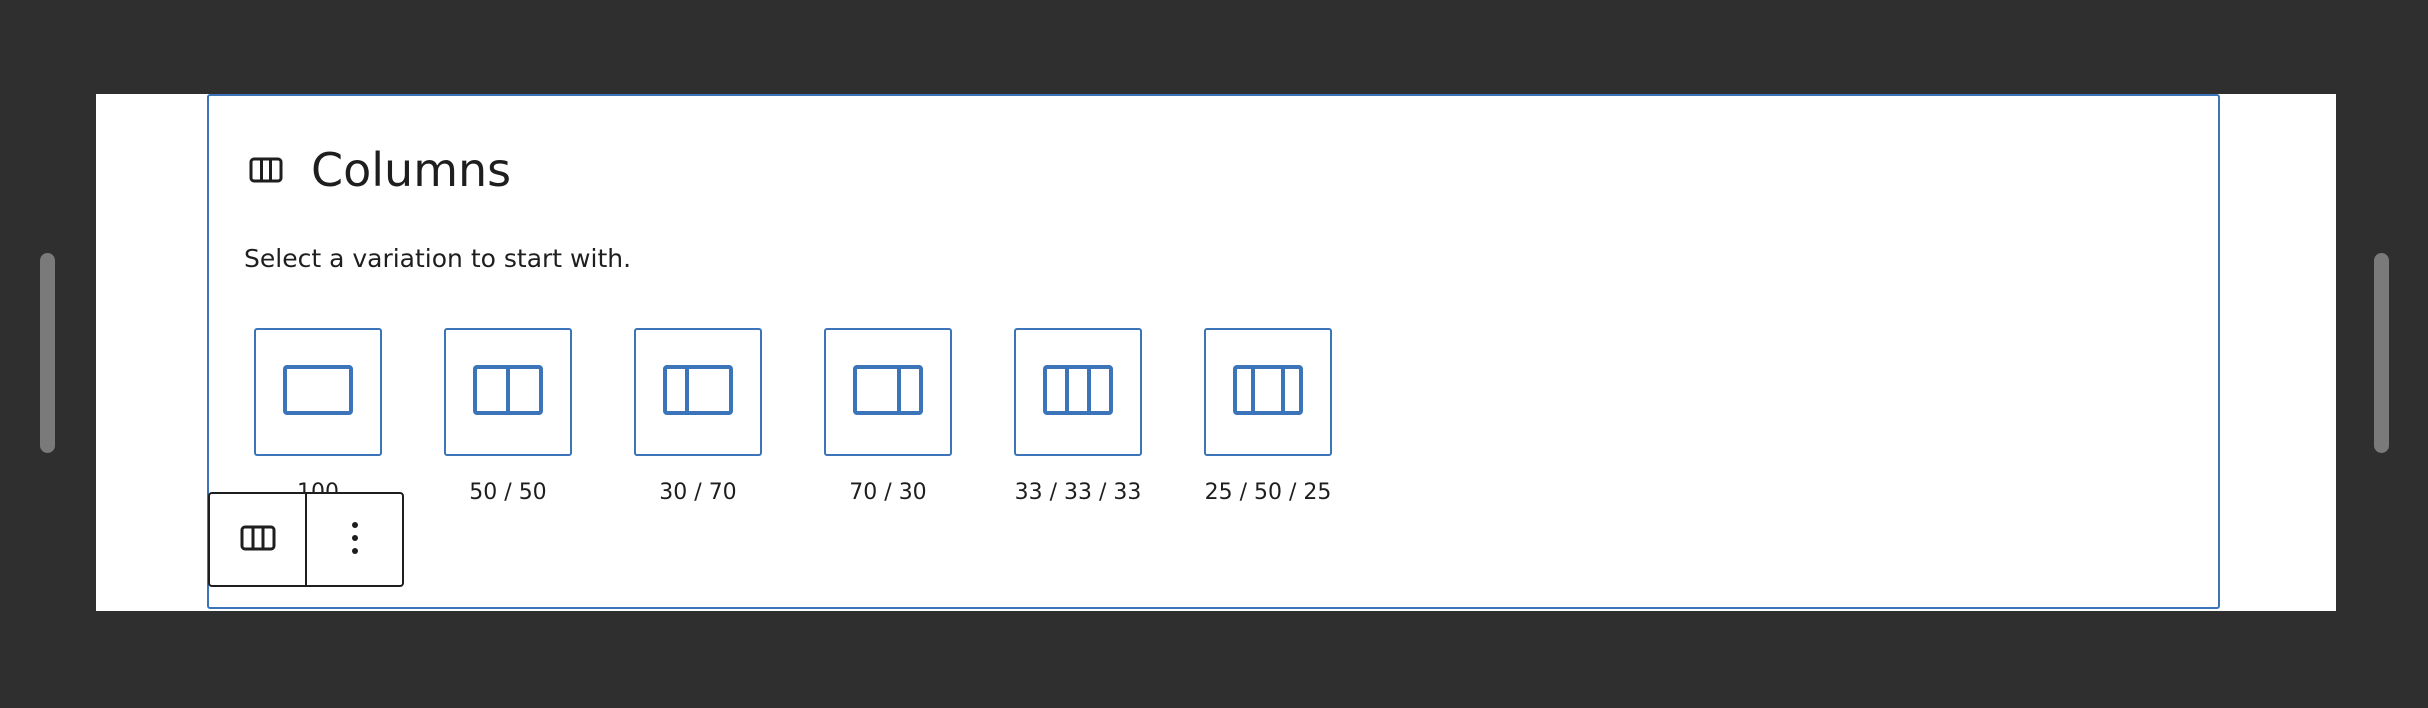 This screenshot has width=2428, height=708. I want to click on block-options-button, so click(354, 539).